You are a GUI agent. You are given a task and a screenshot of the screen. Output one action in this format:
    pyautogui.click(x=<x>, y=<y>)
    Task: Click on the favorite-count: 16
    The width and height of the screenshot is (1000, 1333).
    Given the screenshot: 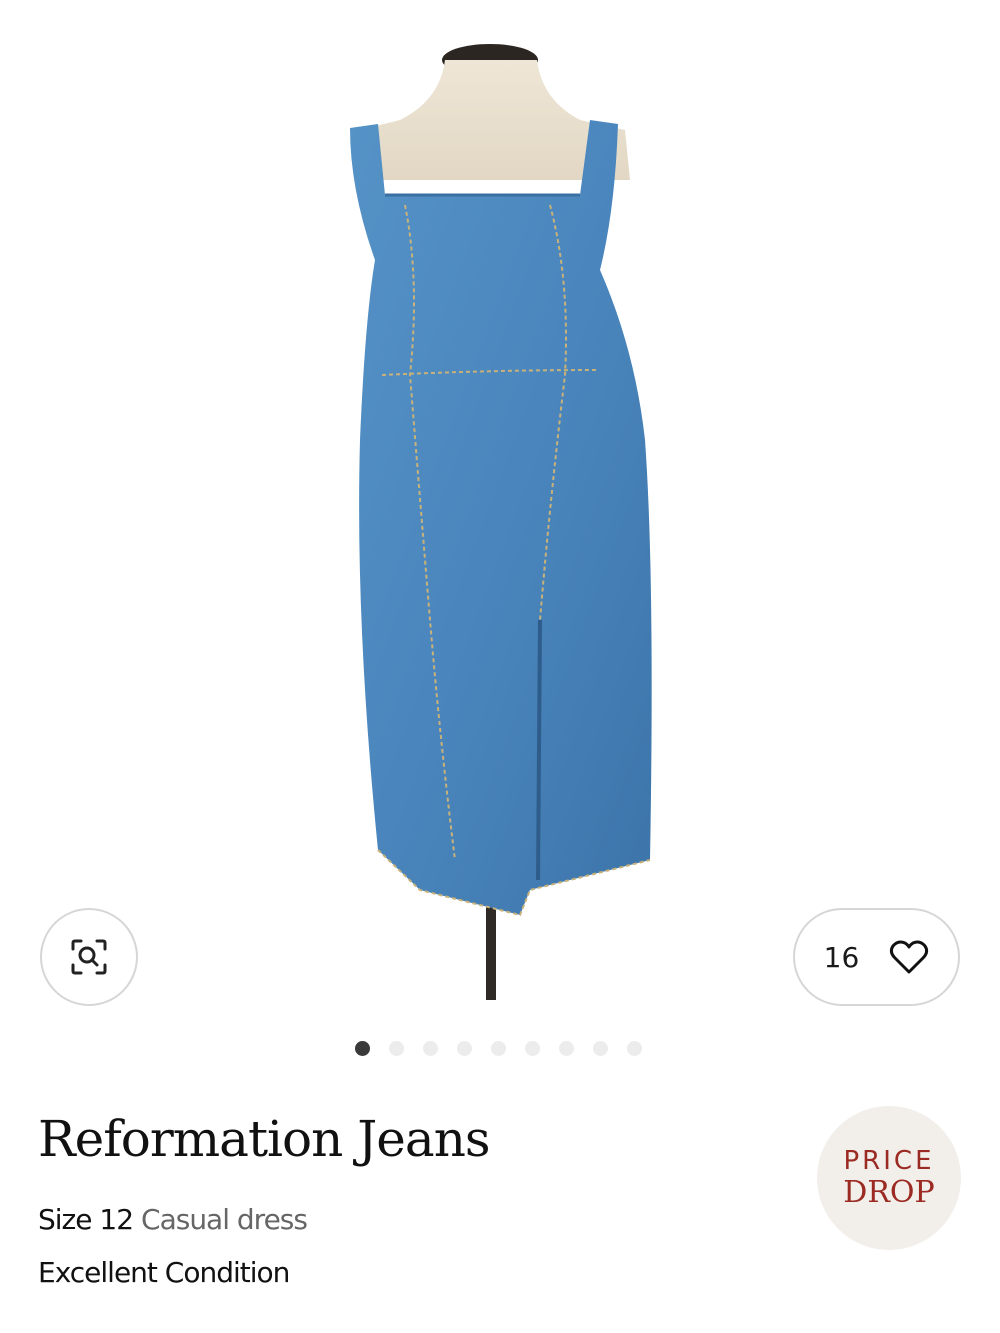 What is the action you would take?
    pyautogui.click(x=841, y=957)
    